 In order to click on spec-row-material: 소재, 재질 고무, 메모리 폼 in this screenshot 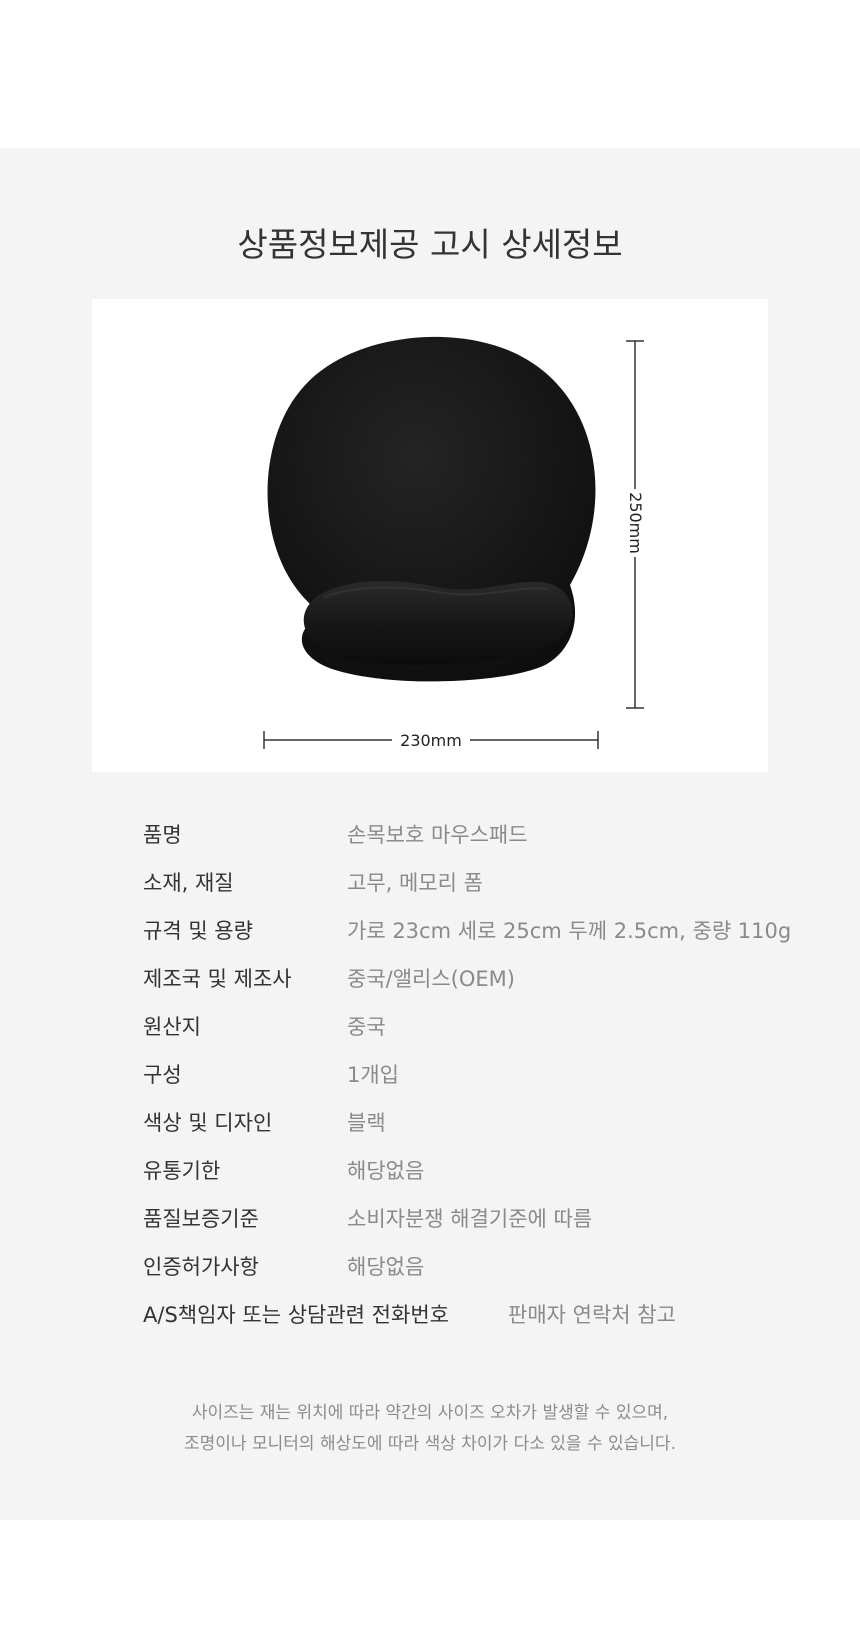, I will do `click(463, 883)`.